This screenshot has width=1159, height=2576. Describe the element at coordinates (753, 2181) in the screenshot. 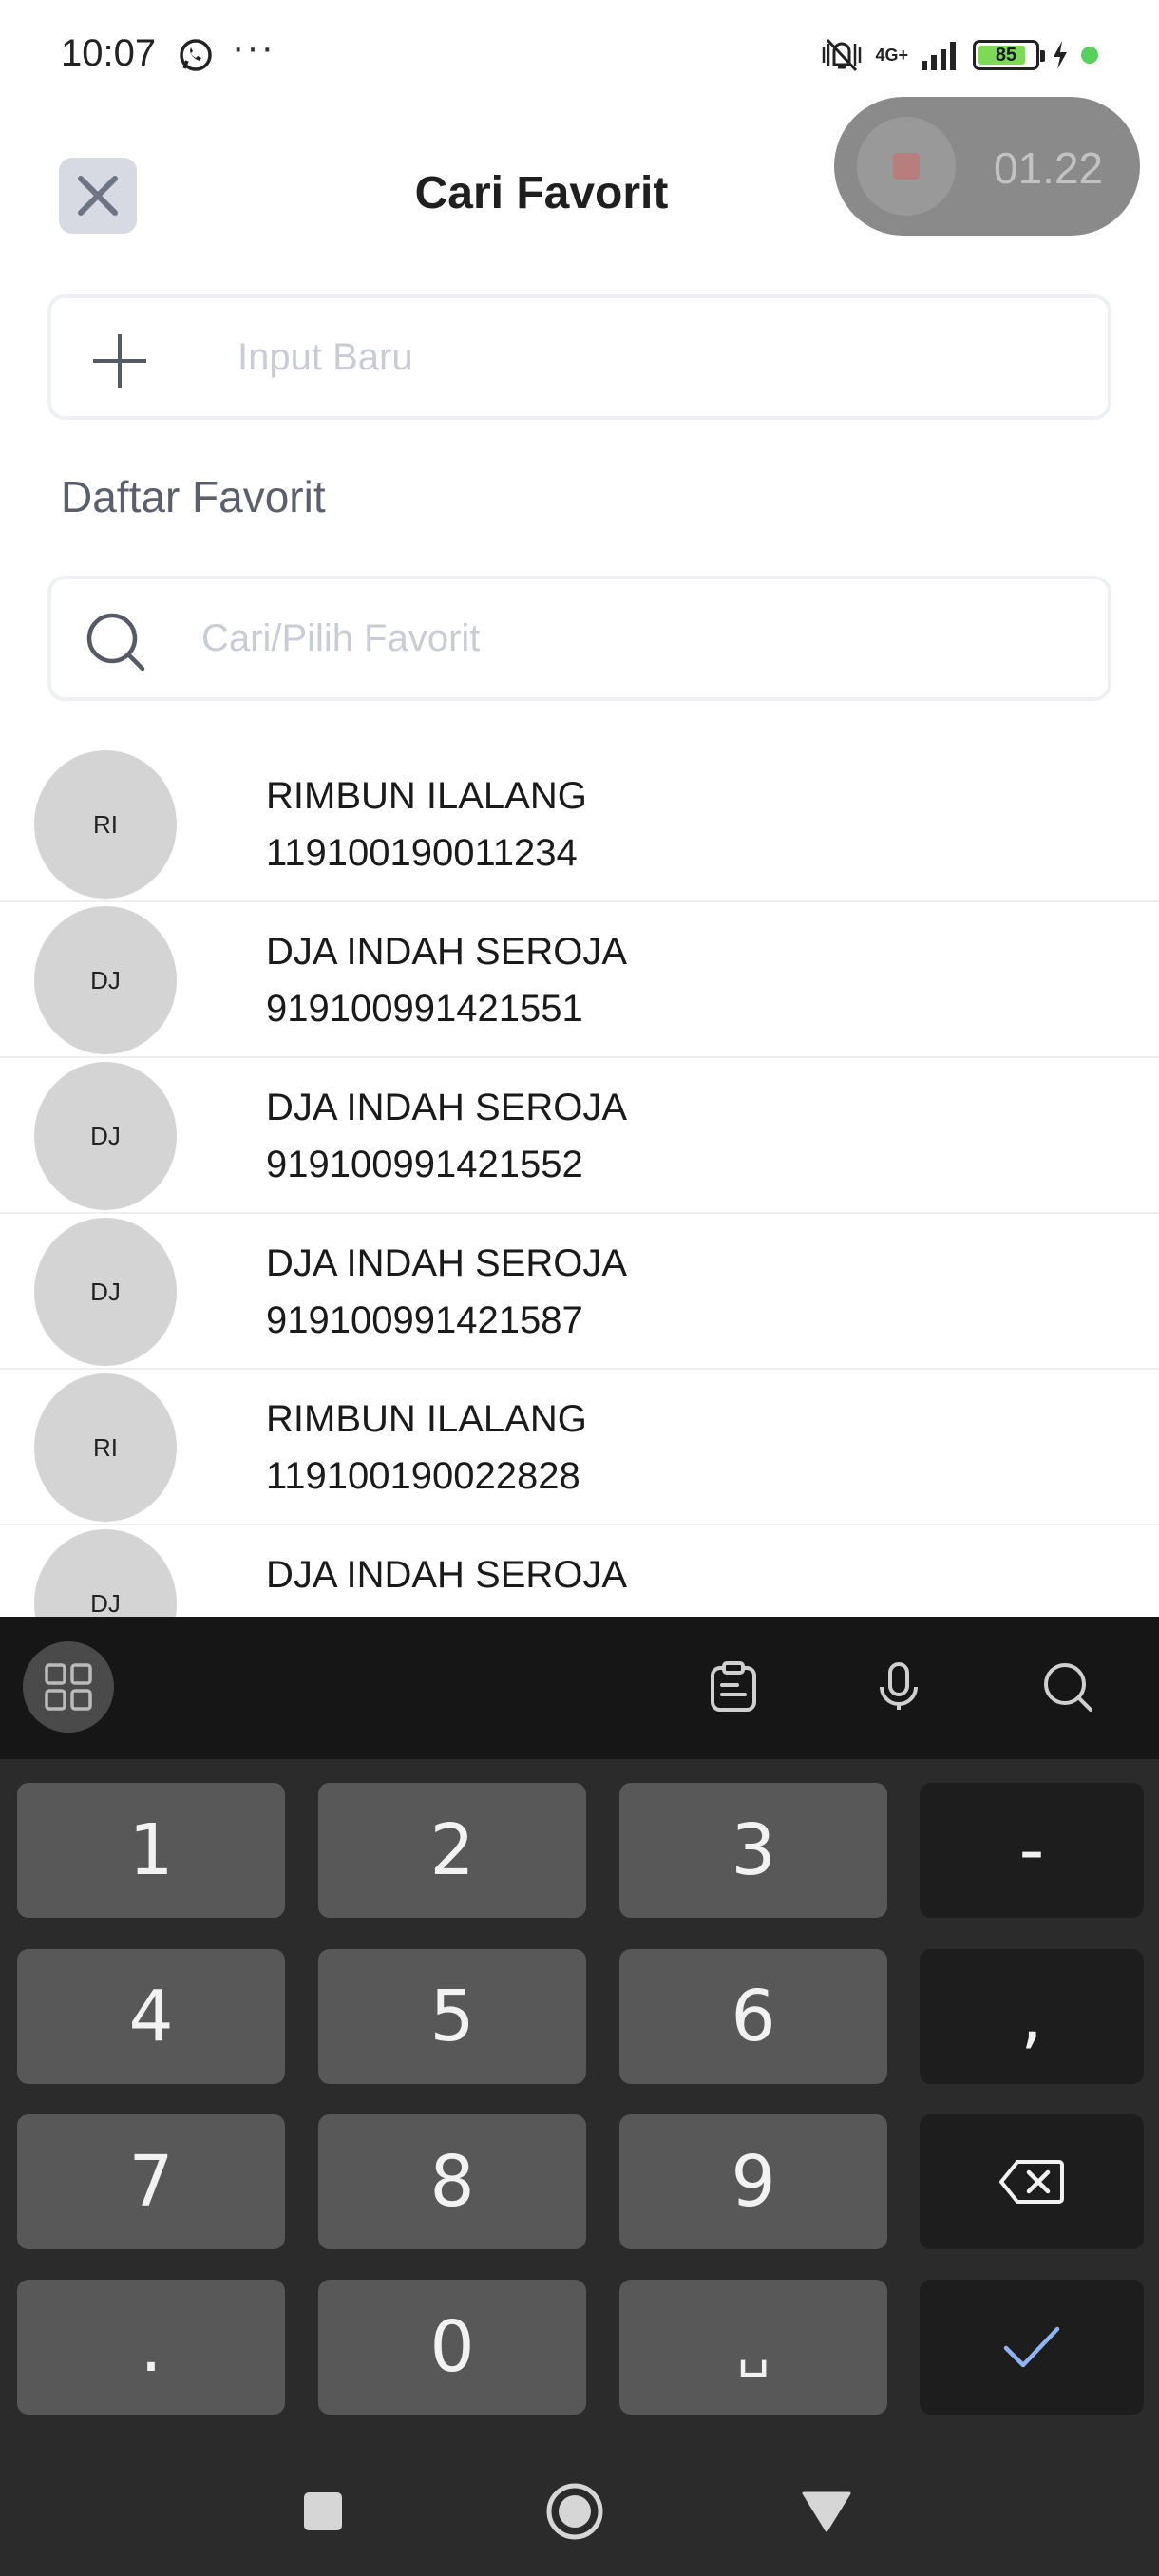

I see `key-9: 9` at that location.